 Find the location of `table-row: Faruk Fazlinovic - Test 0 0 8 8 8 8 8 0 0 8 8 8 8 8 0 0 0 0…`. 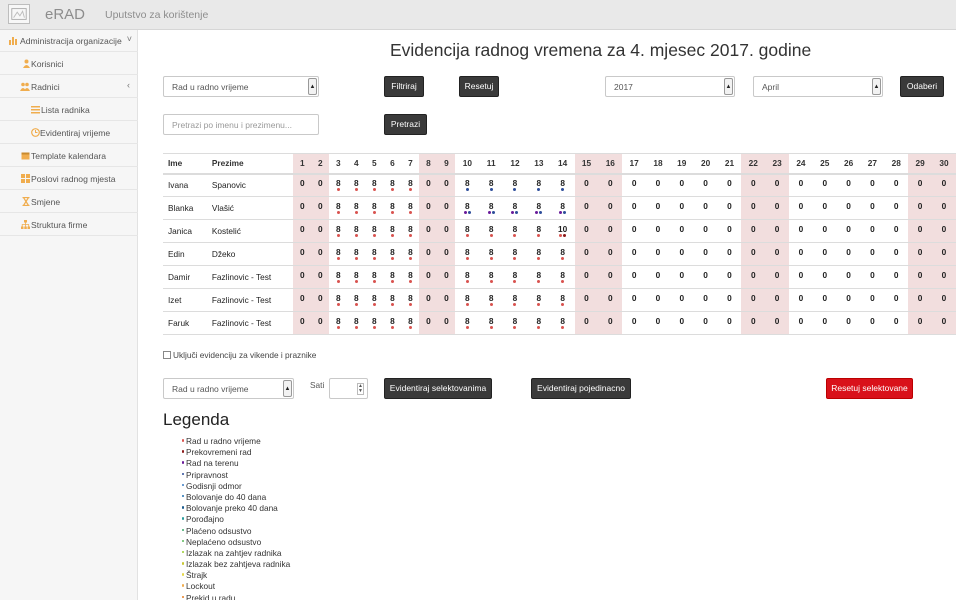

table-row: Faruk Fazlinovic - Test 0 0 8 8 8 8 8 0 0 8 8 8 8 8 0 0 0 0… is located at coordinates (559, 323).